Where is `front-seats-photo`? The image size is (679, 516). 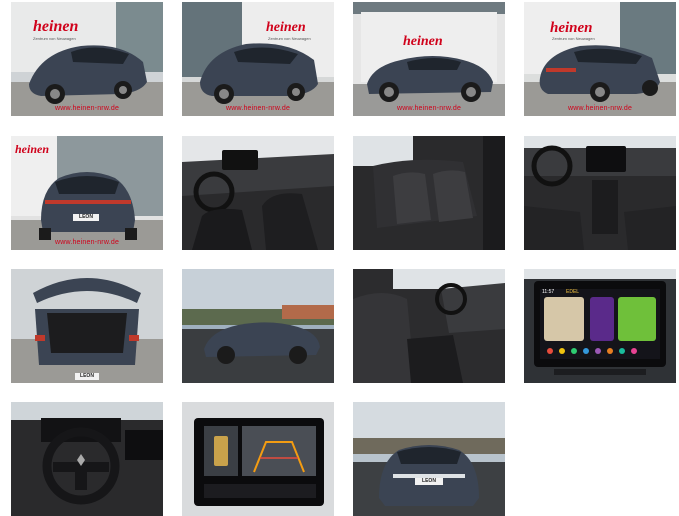
front-seats-photo is located at coordinates (429, 326).